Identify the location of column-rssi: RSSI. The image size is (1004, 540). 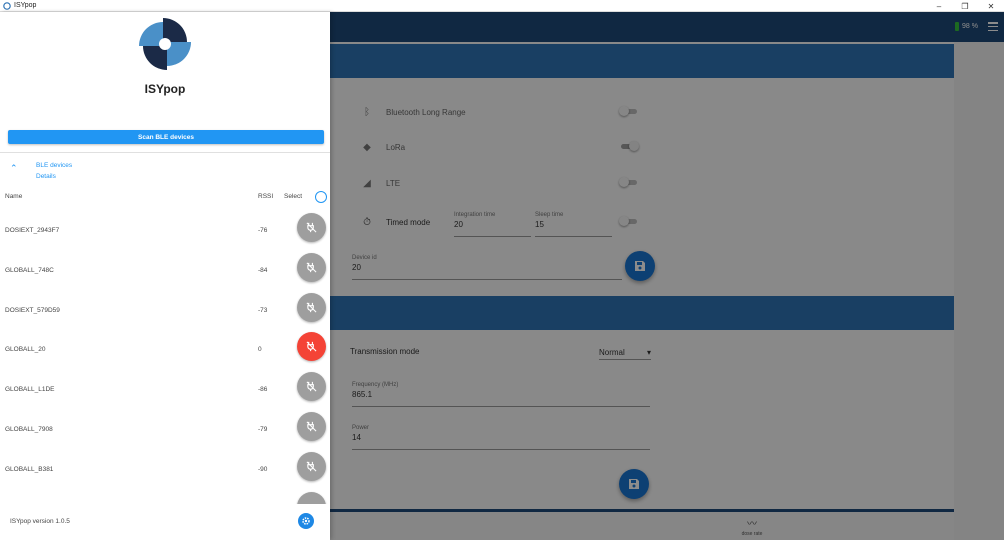
(266, 196).